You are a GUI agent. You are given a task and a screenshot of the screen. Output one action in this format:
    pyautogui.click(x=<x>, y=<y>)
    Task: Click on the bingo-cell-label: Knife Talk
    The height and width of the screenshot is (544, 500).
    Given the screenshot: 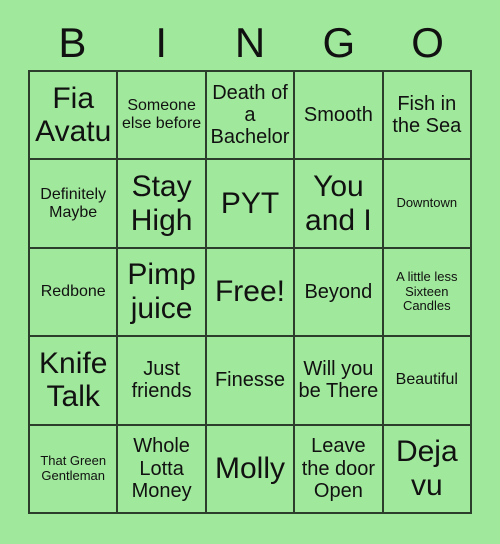 What is the action you would take?
    pyautogui.click(x=73, y=380)
    